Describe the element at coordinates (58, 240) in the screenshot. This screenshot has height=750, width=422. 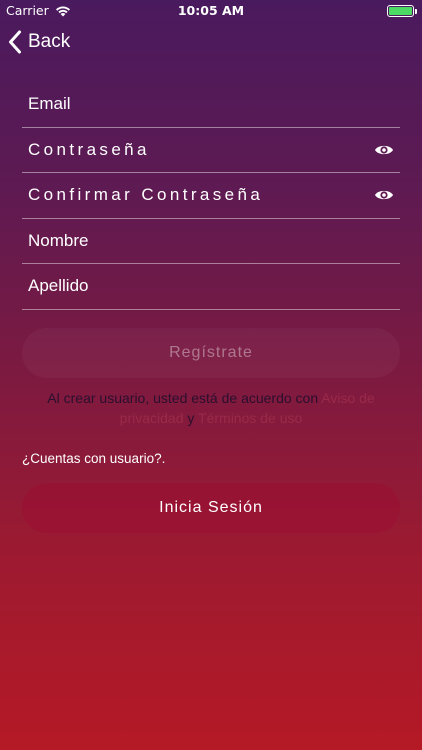
I see `first-name-placeholder: Nombre` at that location.